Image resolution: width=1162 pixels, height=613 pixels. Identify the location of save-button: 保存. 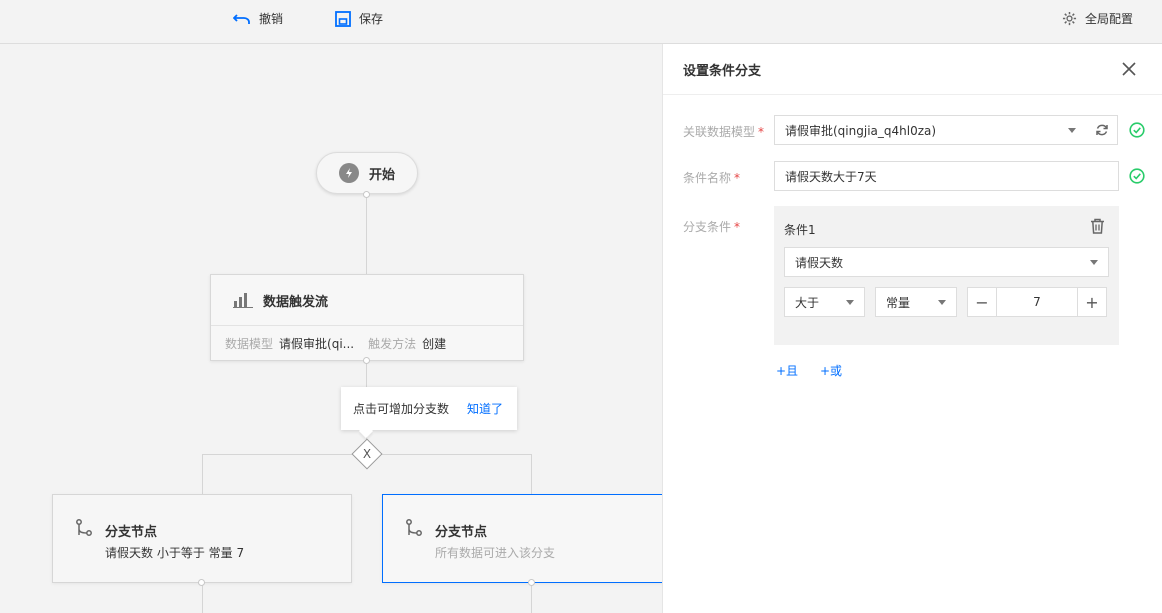
(359, 18).